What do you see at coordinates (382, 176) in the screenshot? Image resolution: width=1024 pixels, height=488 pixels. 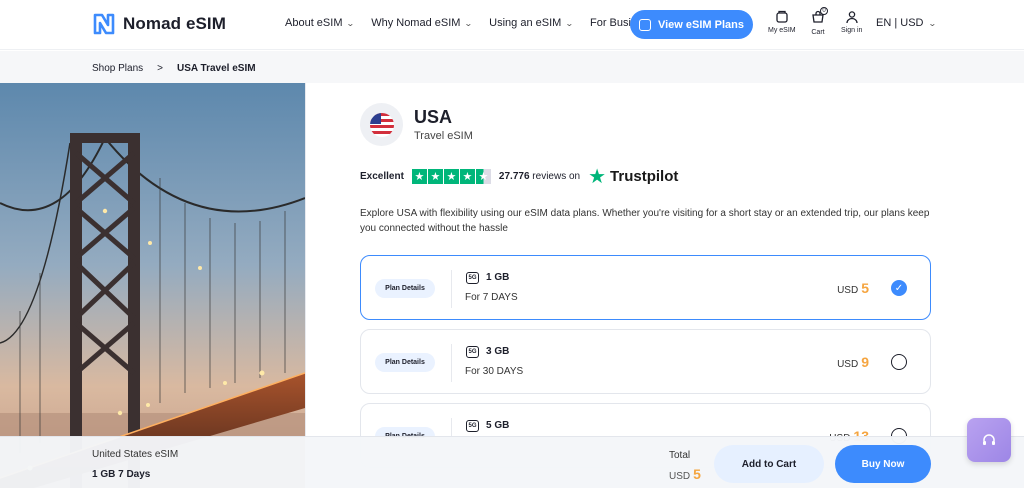 I see `rating-label: Excellent` at bounding box center [382, 176].